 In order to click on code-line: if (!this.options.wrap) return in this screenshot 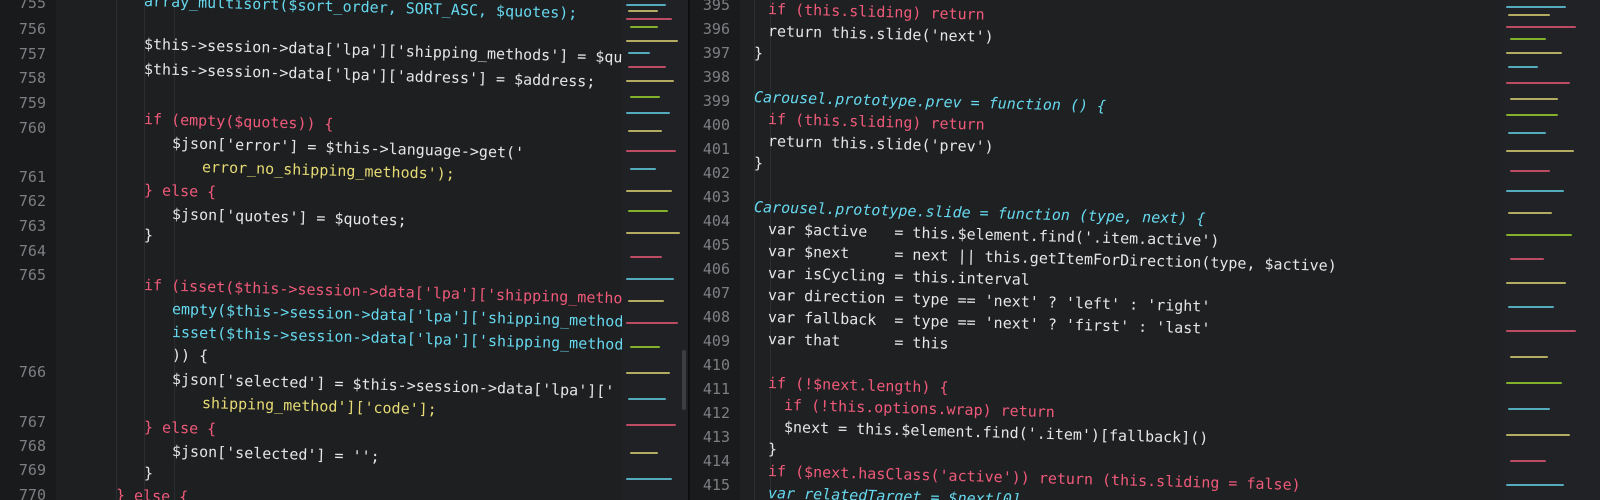, I will do `click(919, 409)`.